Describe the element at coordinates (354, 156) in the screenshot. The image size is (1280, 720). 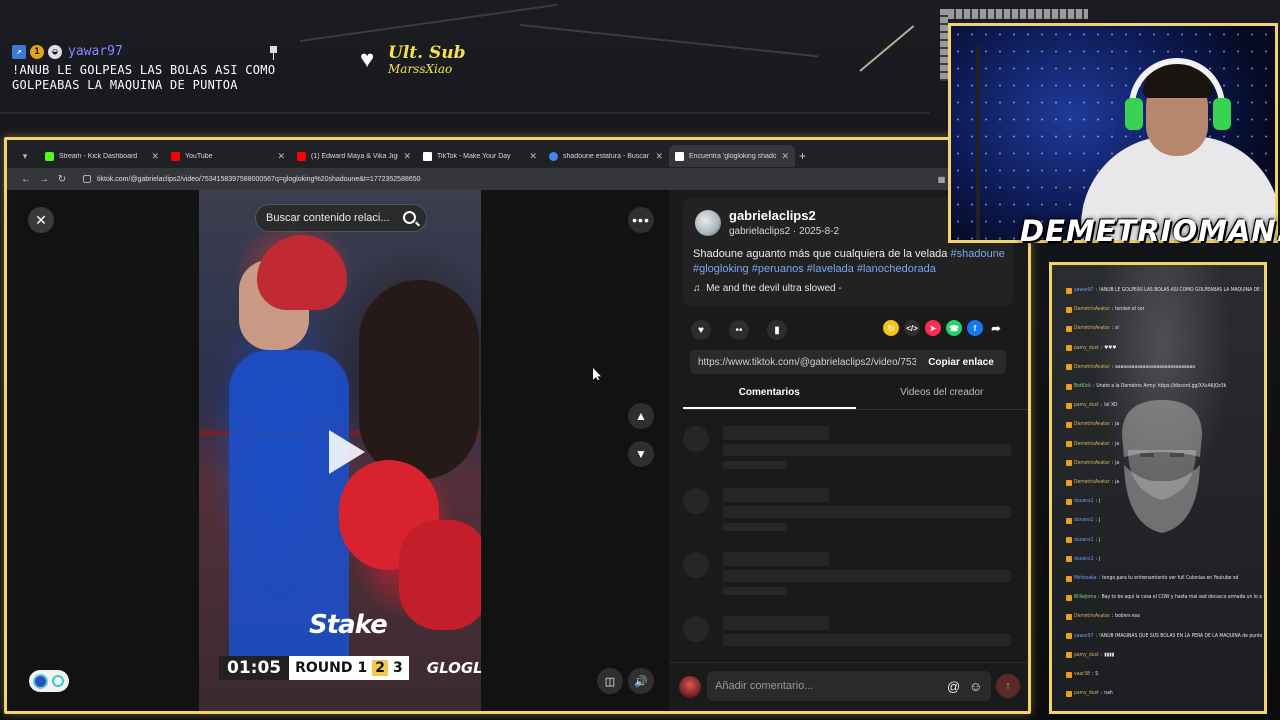
I see `browser-tab-edward-maya: (1) Edward Maya & Vika Jigulina ✕` at that location.